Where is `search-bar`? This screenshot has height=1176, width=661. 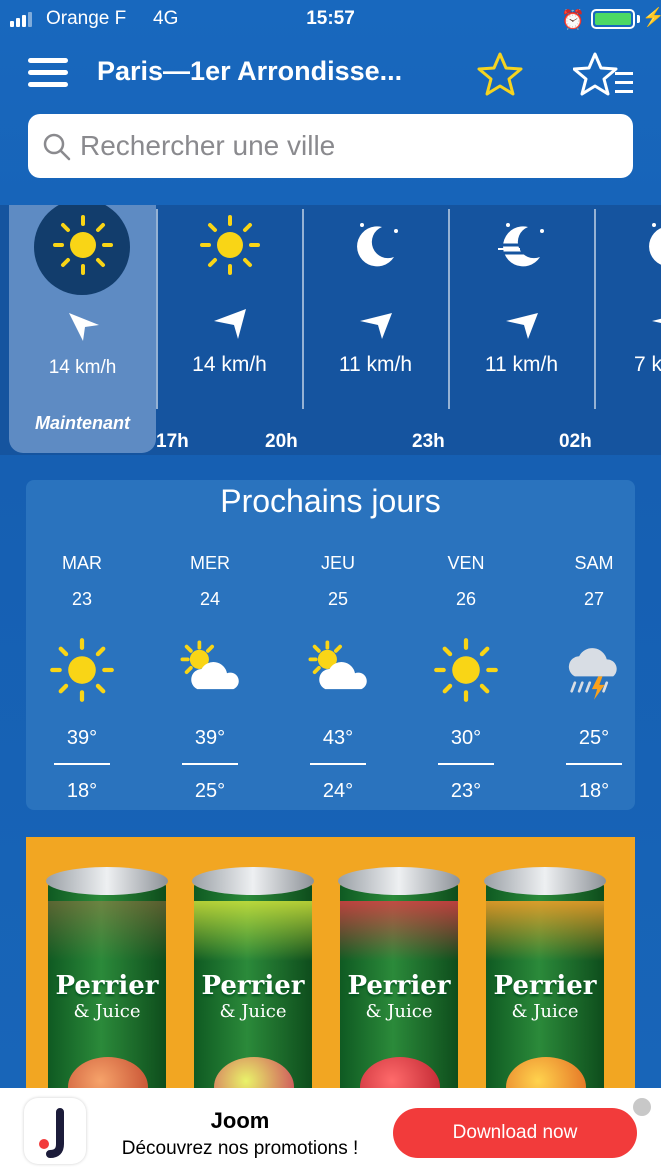 search-bar is located at coordinates (330, 146).